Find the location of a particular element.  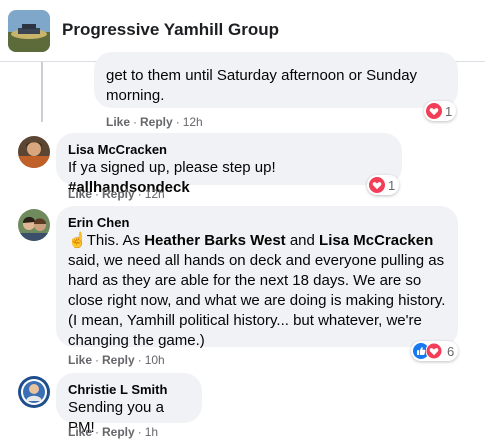

group-photo-icon is located at coordinates (29, 31).